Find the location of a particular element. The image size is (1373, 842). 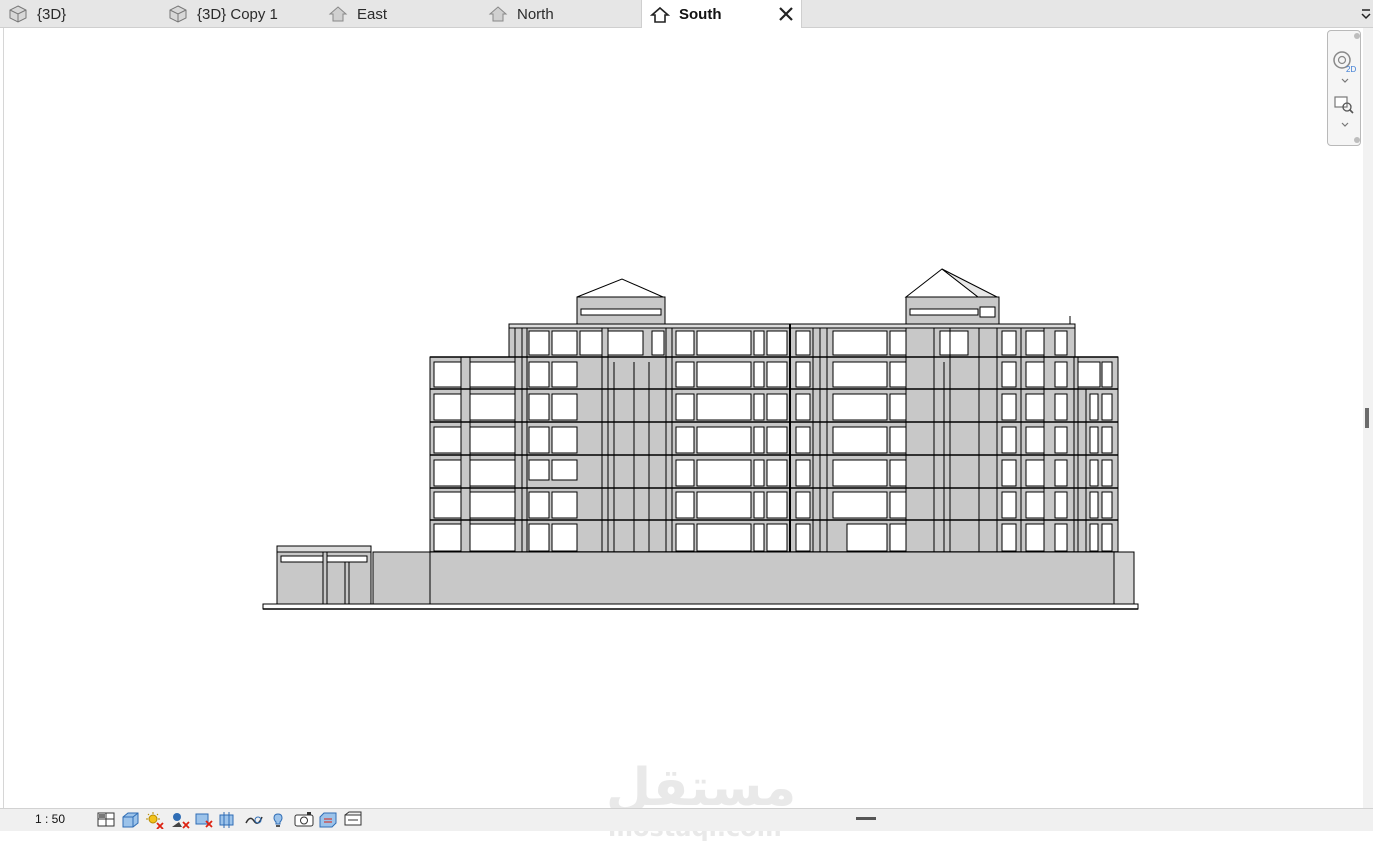

shadows-icon is located at coordinates (180, 820).